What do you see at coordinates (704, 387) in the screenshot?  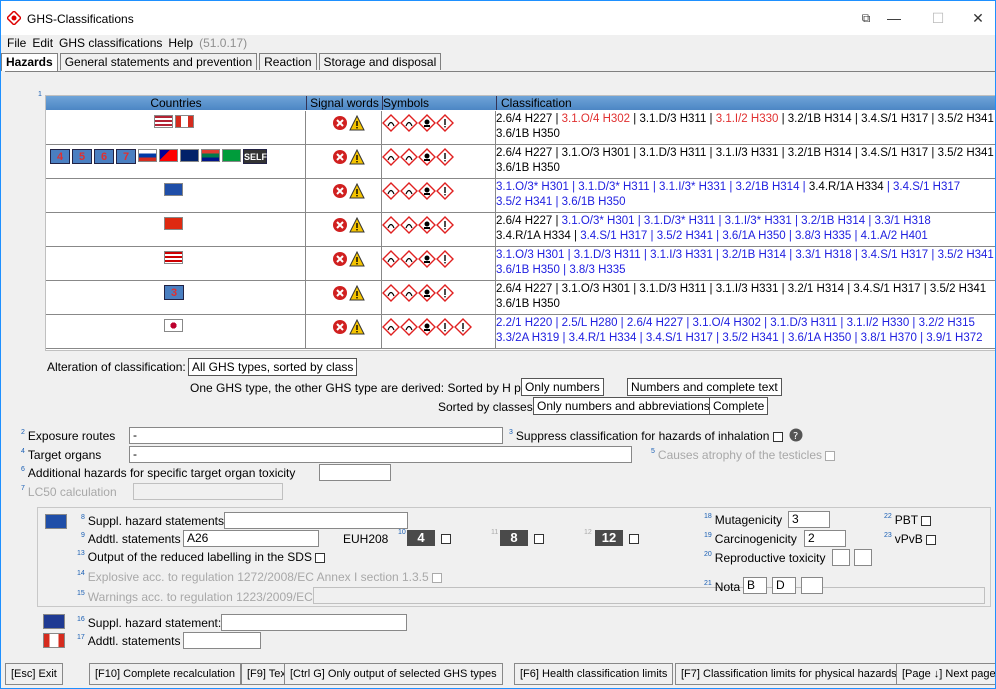 I see `numbers-text-button: Numbers and complete text` at bounding box center [704, 387].